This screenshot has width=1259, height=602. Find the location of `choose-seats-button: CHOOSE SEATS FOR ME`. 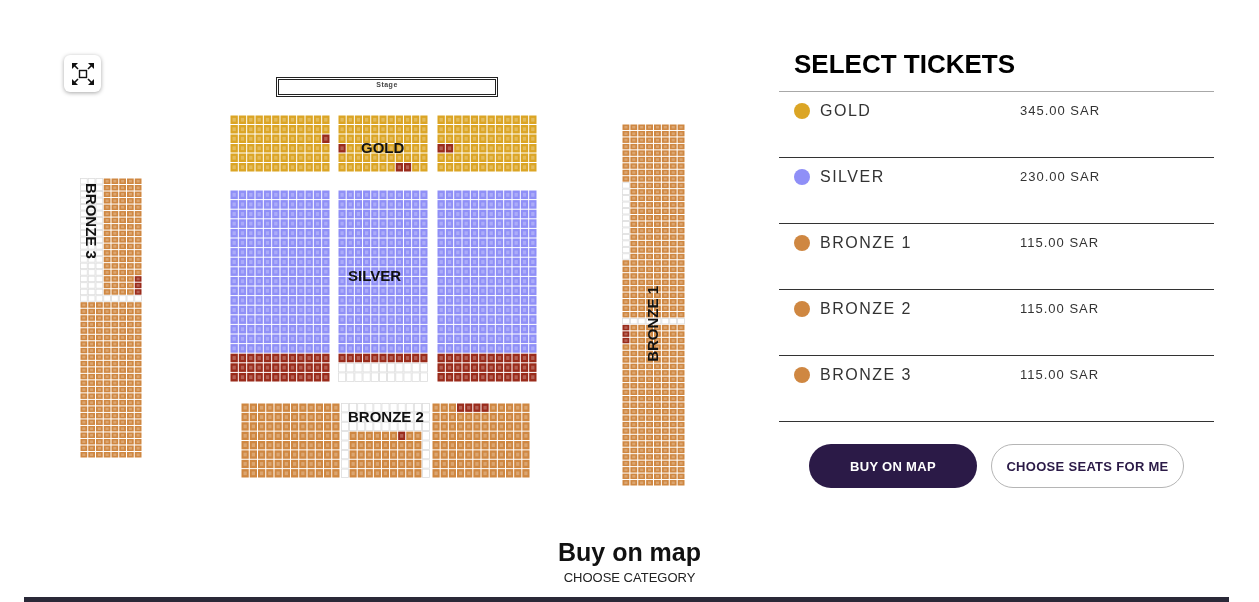

choose-seats-button: CHOOSE SEATS FOR ME is located at coordinates (1087, 466).